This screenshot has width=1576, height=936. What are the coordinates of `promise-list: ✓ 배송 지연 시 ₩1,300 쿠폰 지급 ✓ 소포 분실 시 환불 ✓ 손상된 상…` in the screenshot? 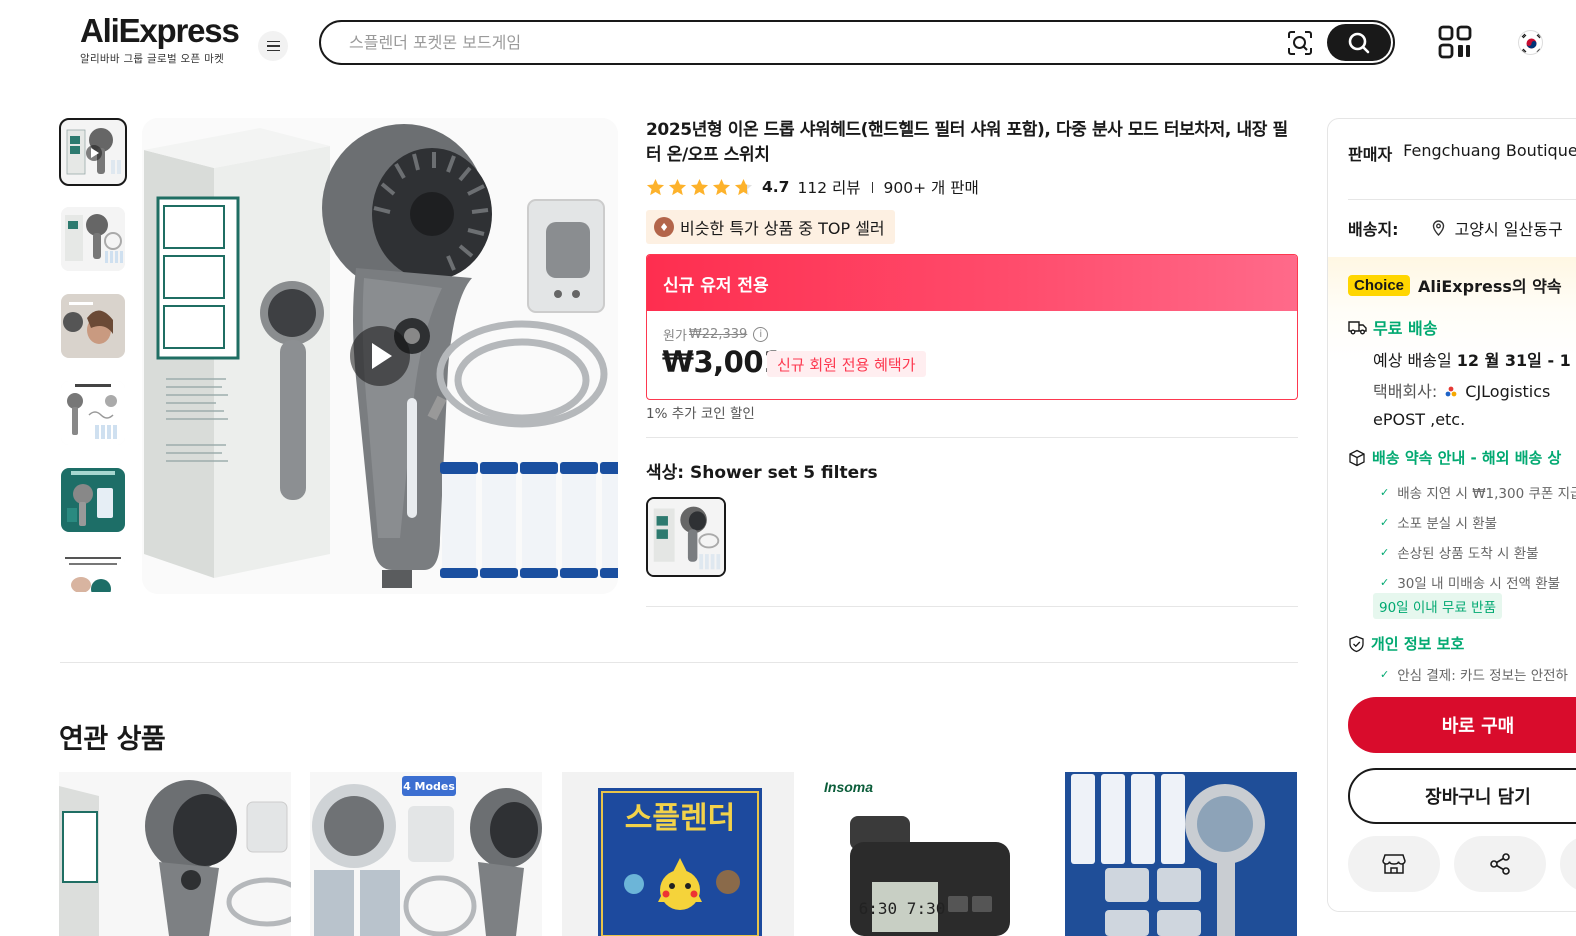 It's located at (1478, 537).